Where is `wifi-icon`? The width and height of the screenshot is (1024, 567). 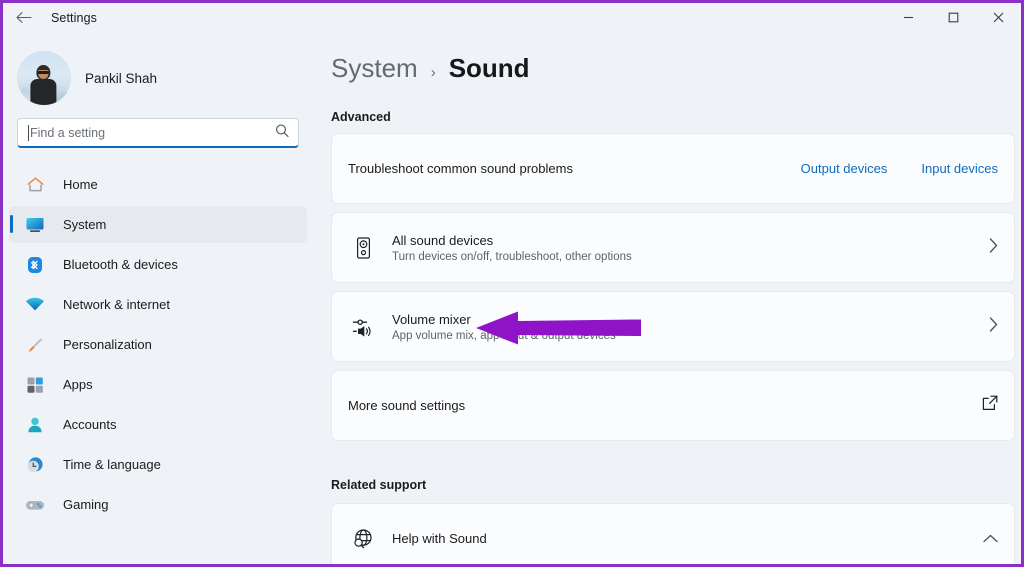 wifi-icon is located at coordinates (35, 305).